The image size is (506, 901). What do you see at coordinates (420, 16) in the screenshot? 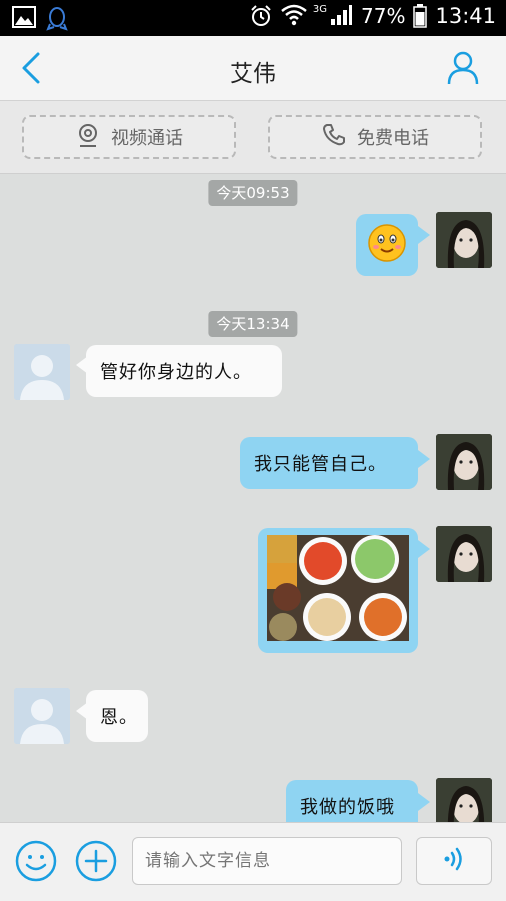
I see `battery-icon` at bounding box center [420, 16].